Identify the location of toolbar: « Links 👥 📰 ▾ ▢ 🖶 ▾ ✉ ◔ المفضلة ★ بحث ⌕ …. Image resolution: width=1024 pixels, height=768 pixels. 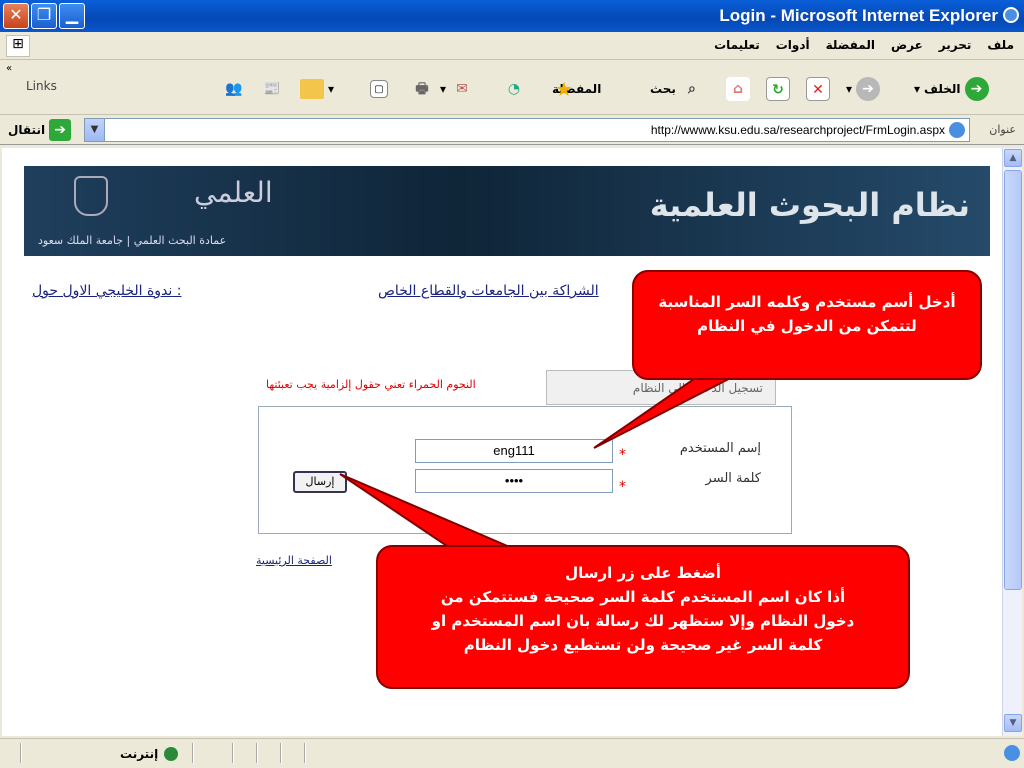
(512, 88).